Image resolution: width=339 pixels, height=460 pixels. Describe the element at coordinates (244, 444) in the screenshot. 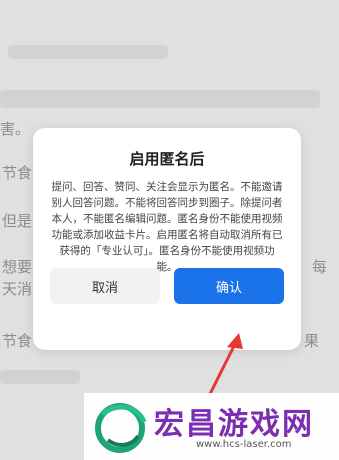

I see `watermark-url: www.hcs-laser.com` at that location.